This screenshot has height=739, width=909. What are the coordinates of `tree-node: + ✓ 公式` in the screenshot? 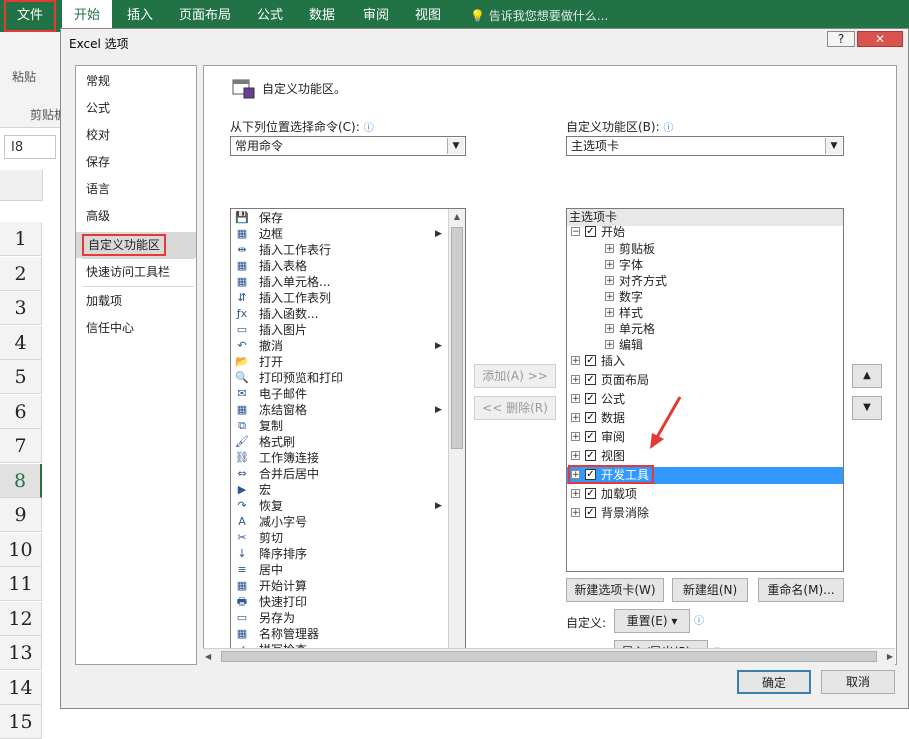 It's located at (705, 399).